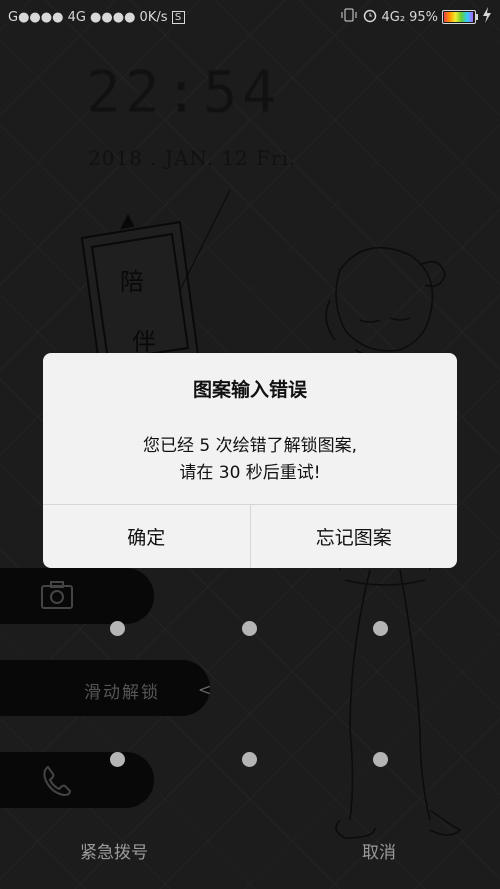  I want to click on phone-shortcut, so click(77, 780).